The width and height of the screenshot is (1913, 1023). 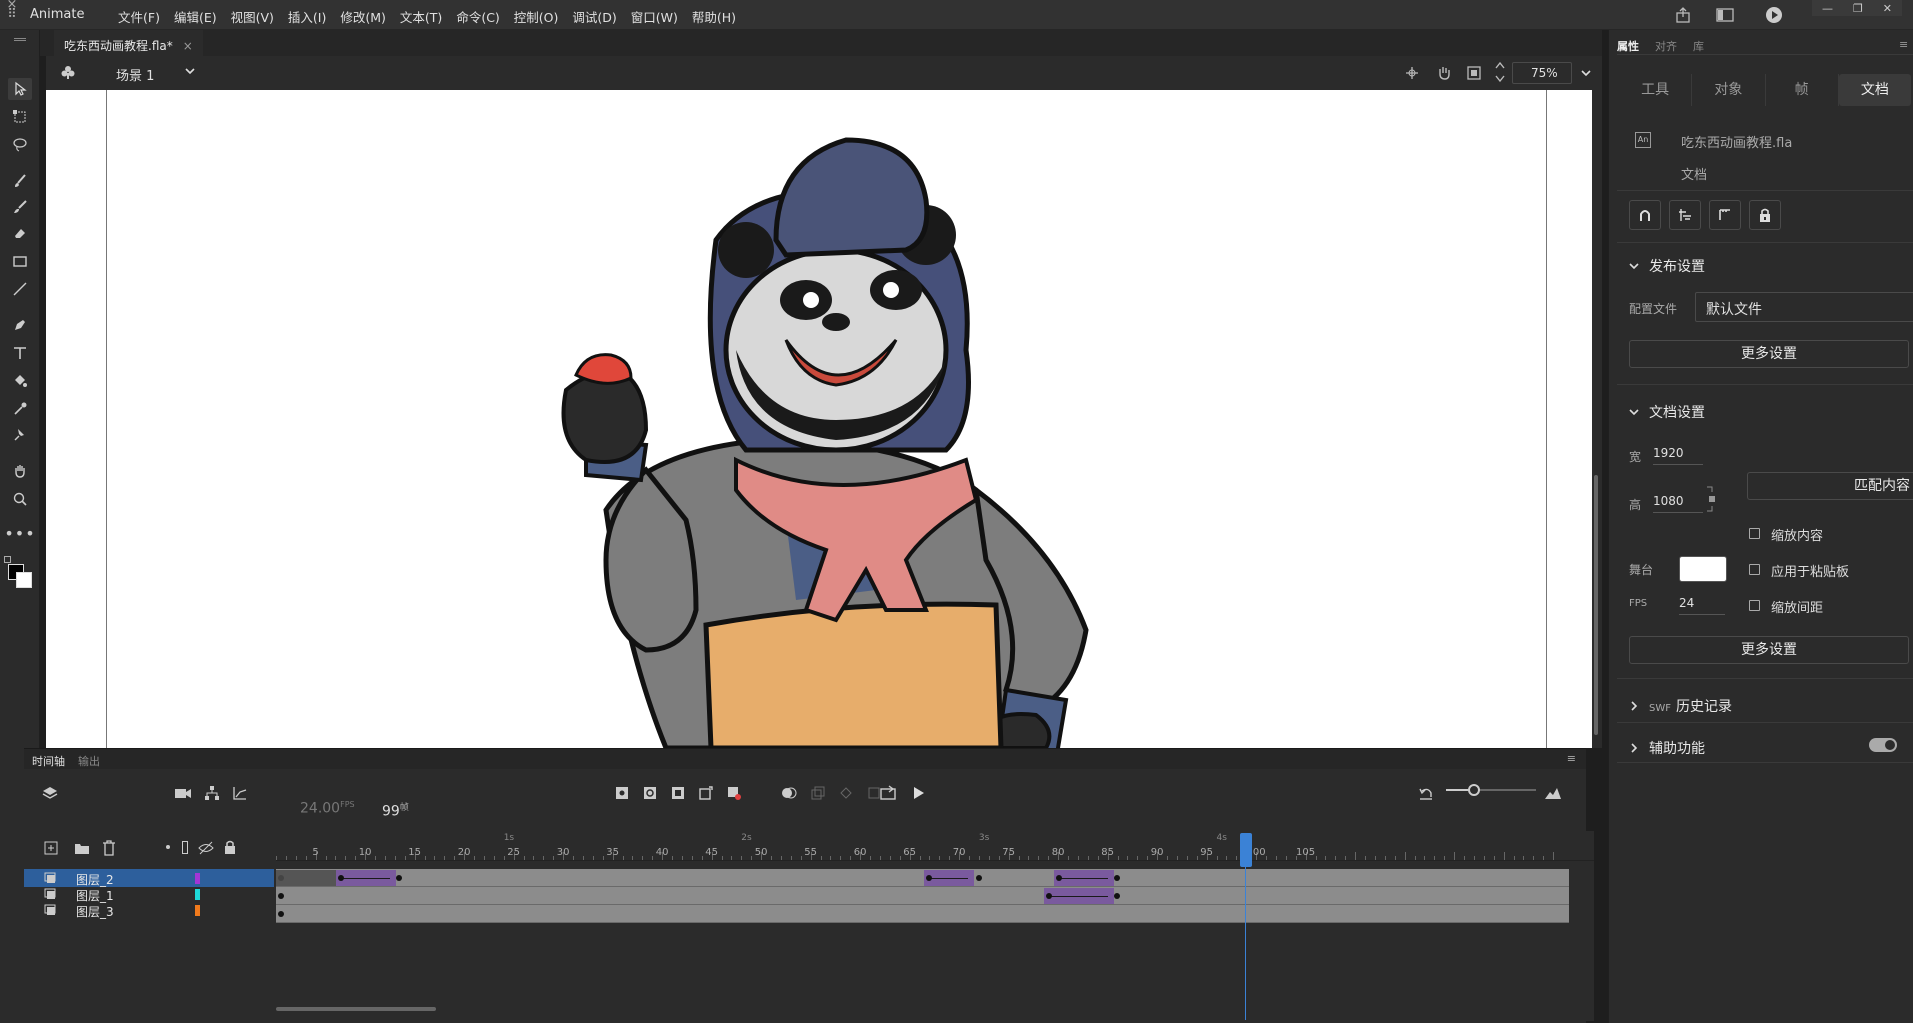 What do you see at coordinates (212, 793) in the screenshot?
I see `layer-parenting-icon` at bounding box center [212, 793].